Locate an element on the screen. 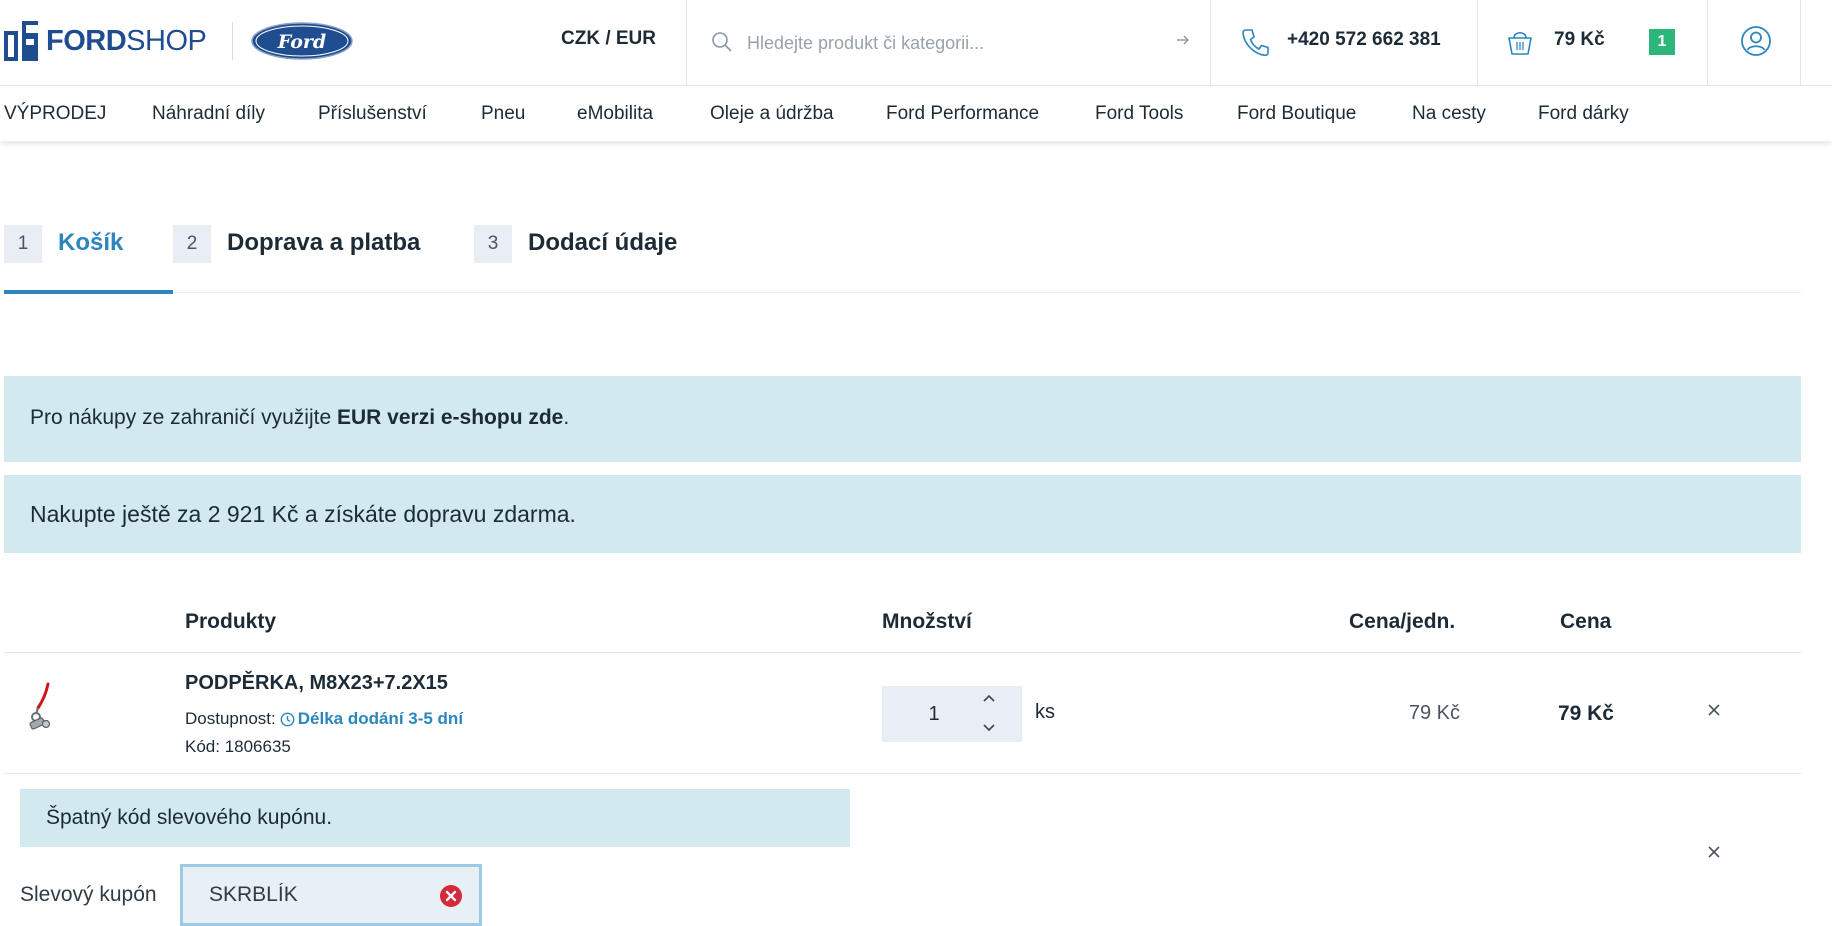  foreign-purchase-suffix: . is located at coordinates (566, 417).